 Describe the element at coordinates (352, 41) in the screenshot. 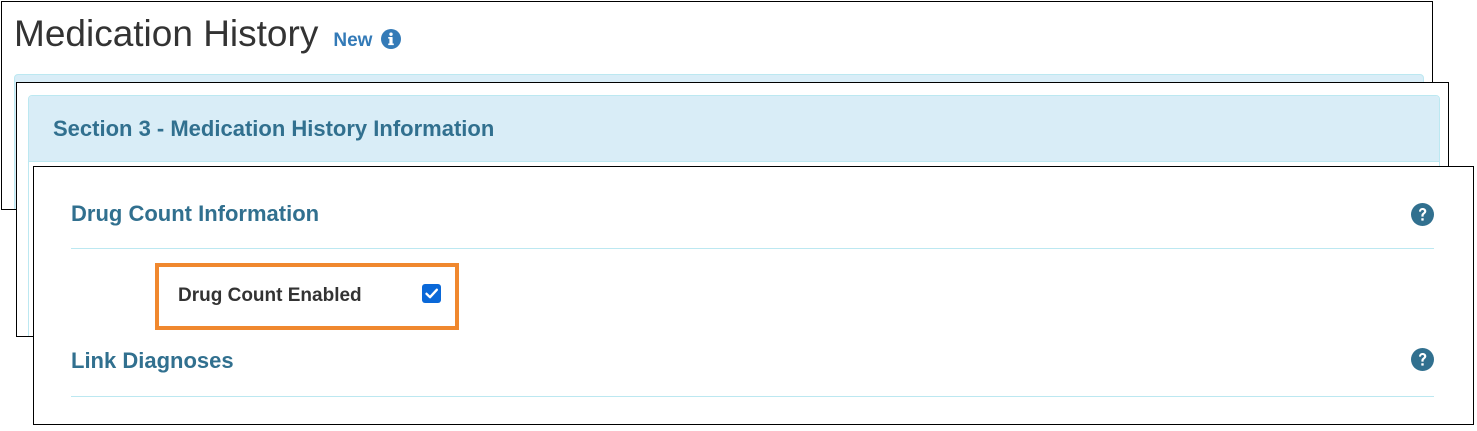

I see `new-link: New` at that location.